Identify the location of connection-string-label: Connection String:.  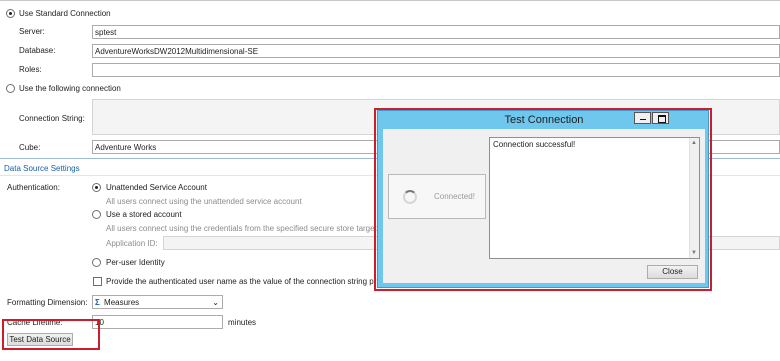
(52, 118).